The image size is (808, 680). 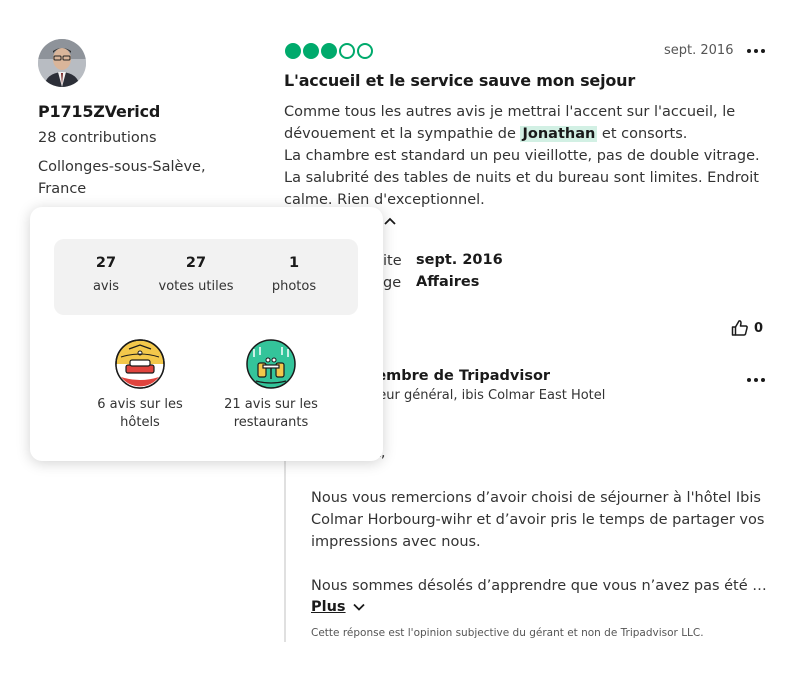 I want to click on response-more-button: Plus, so click(x=338, y=607).